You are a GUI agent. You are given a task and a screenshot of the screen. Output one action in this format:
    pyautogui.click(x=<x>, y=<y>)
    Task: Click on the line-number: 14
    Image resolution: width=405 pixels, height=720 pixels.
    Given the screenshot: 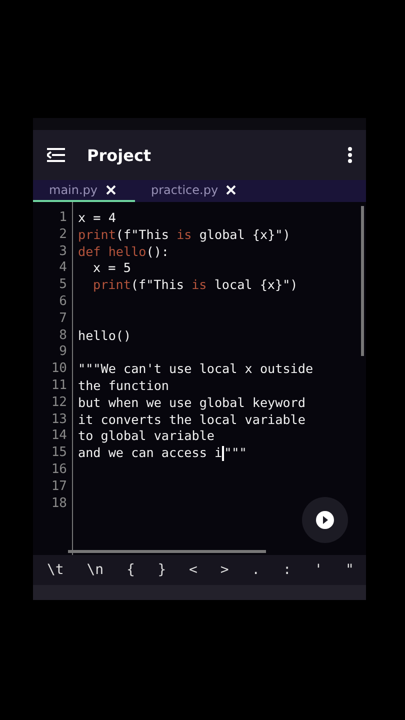 What is the action you would take?
    pyautogui.click(x=59, y=437)
    